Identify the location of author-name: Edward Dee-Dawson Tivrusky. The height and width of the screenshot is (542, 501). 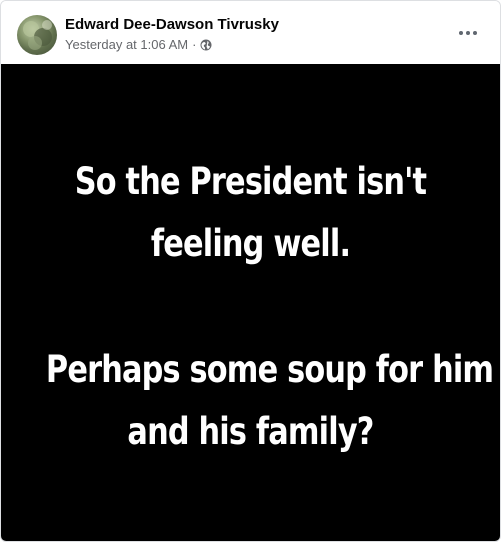
(172, 24).